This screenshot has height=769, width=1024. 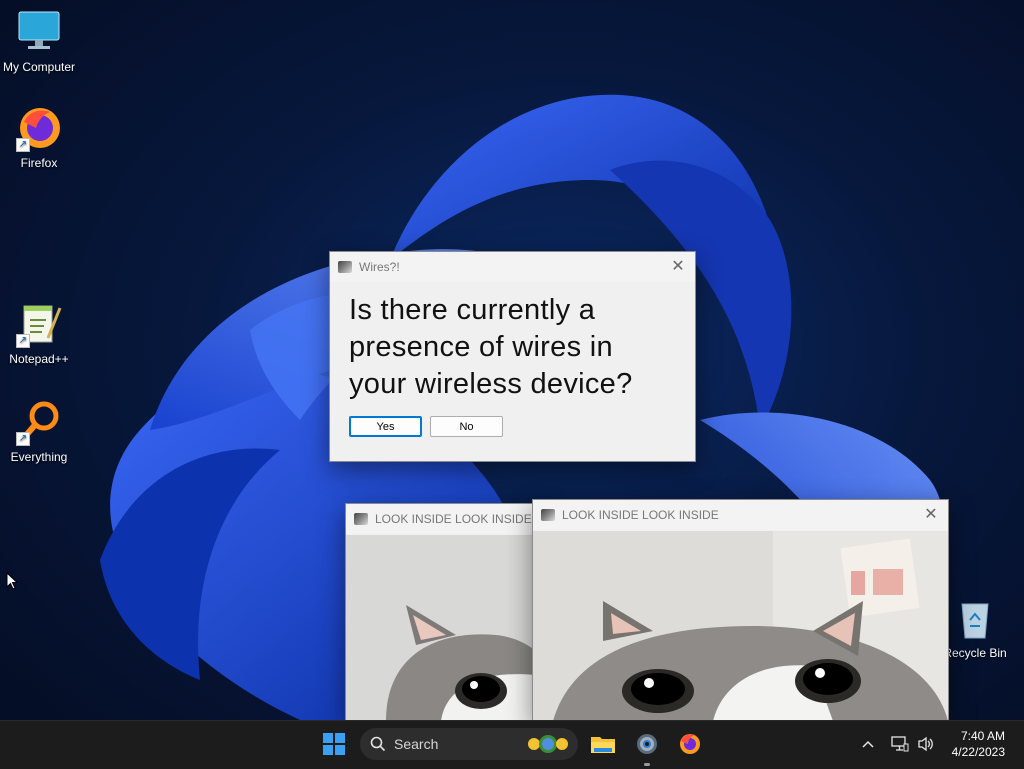 What do you see at coordinates (39, 33) in the screenshot?
I see `monitor-icon` at bounding box center [39, 33].